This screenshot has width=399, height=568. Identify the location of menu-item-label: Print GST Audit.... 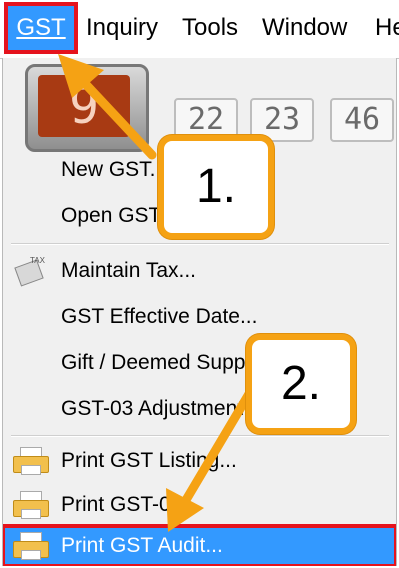
(142, 545).